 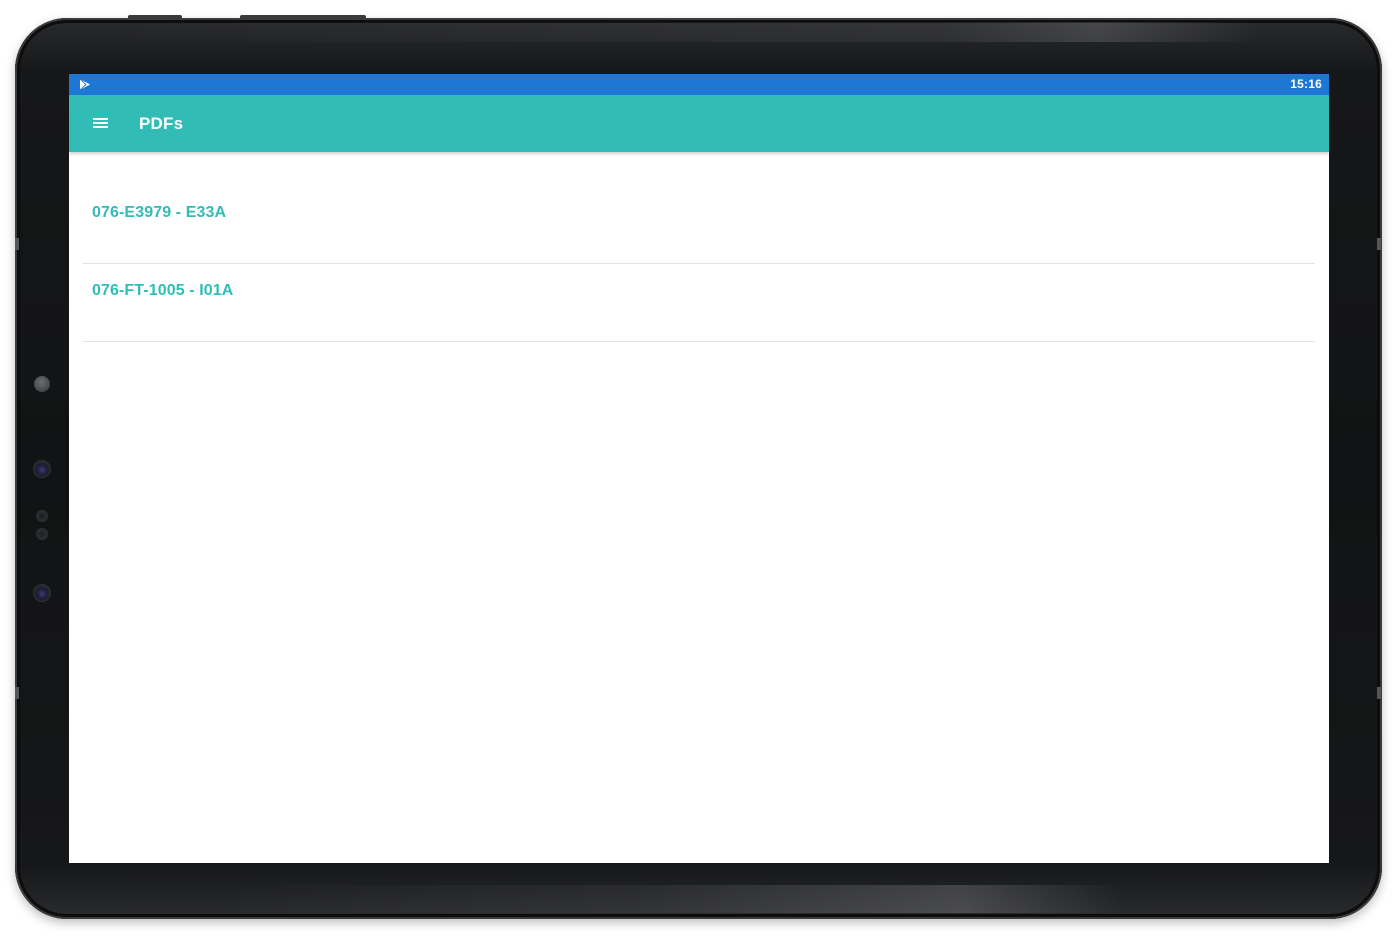 What do you see at coordinates (42, 384) in the screenshot?
I see `front-camera` at bounding box center [42, 384].